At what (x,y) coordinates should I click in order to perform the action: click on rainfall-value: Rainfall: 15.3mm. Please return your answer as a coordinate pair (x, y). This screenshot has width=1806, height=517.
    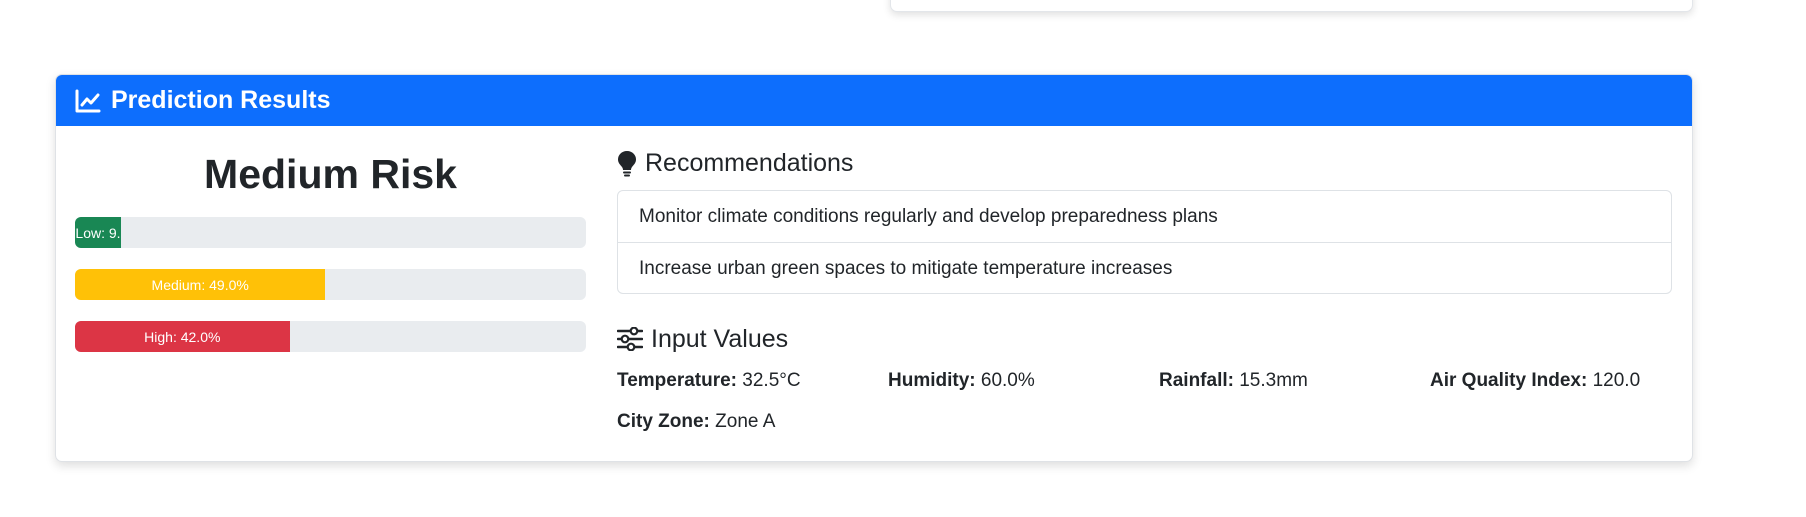
    Looking at the image, I should click on (1294, 380).